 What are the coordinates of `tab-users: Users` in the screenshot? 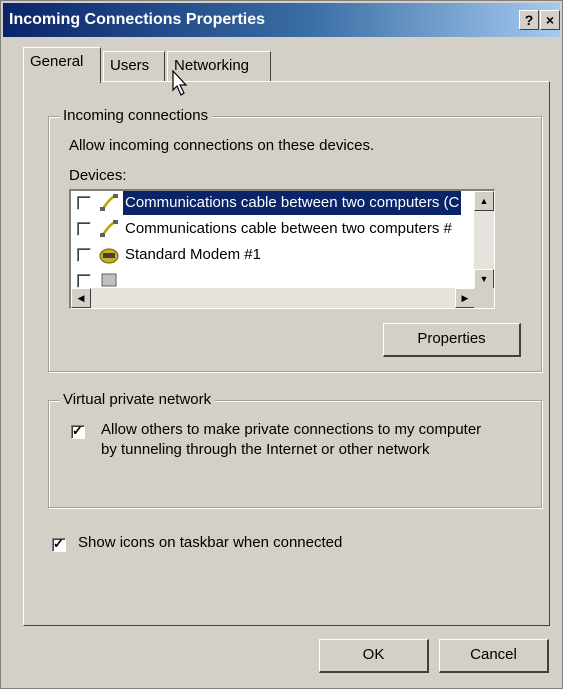 It's located at (134, 66).